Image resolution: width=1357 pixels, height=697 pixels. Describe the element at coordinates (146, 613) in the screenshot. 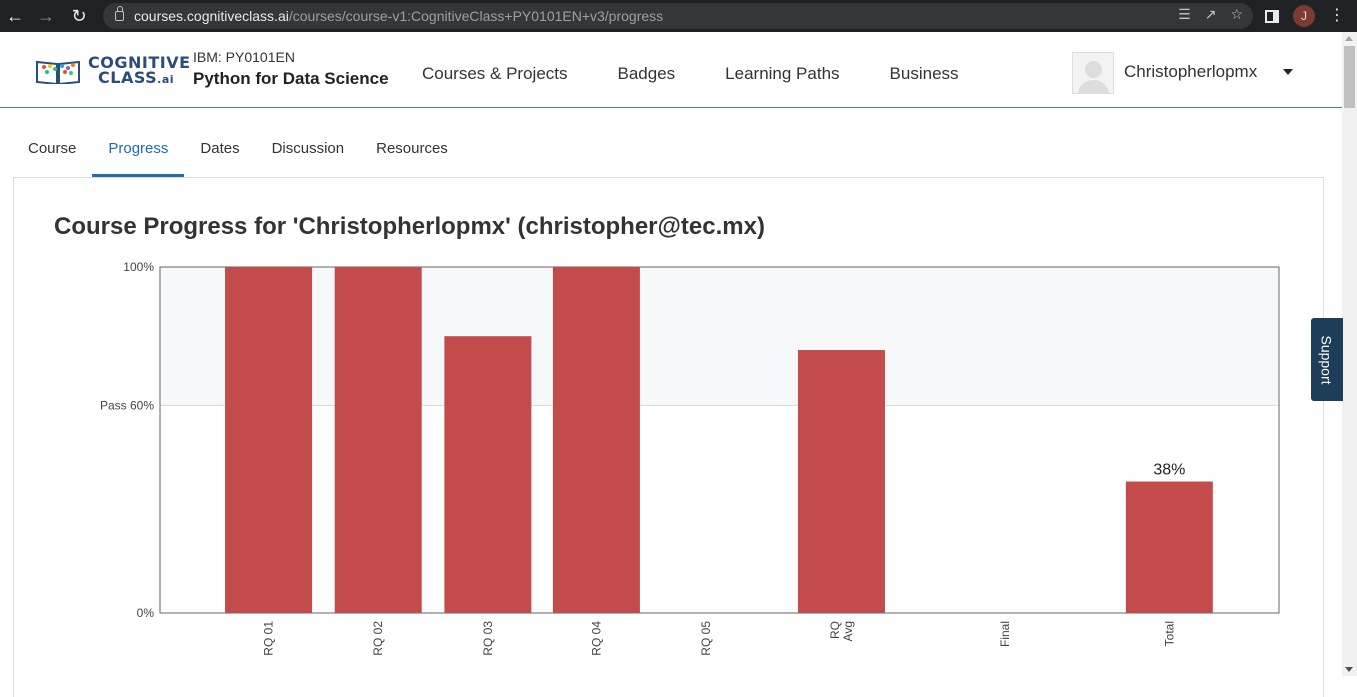

I see `y-tick-label: 0%` at that location.